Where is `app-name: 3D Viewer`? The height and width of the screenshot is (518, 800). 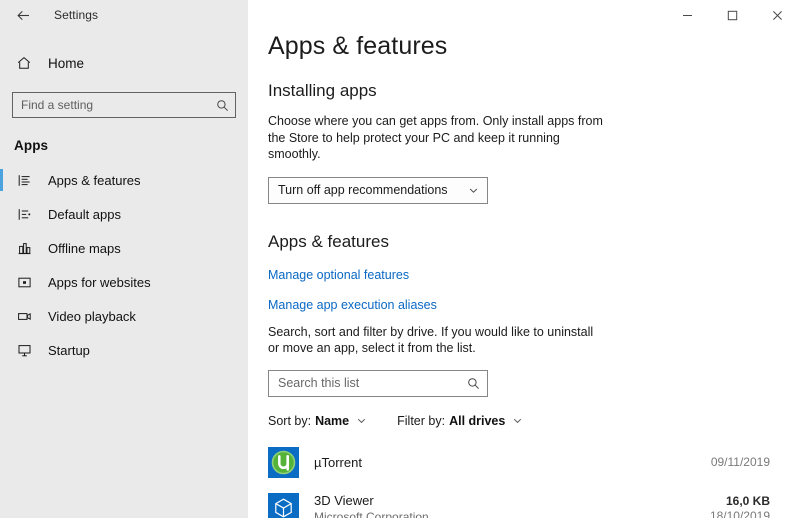
app-name: 3D Viewer is located at coordinates (344, 500).